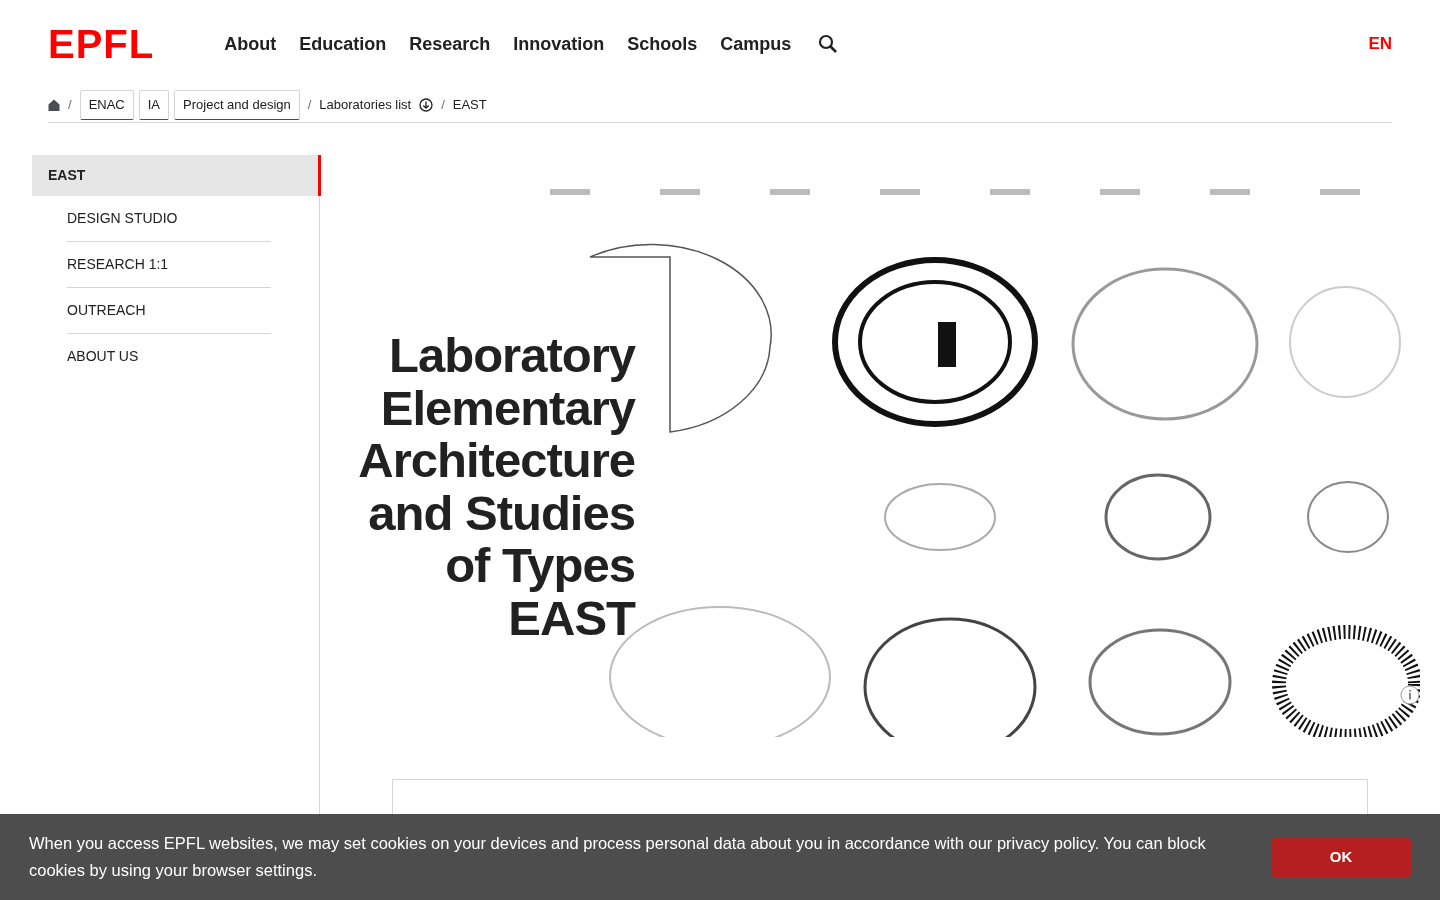 The height and width of the screenshot is (900, 1440). Describe the element at coordinates (250, 44) in the screenshot. I see `nav-link: About` at that location.